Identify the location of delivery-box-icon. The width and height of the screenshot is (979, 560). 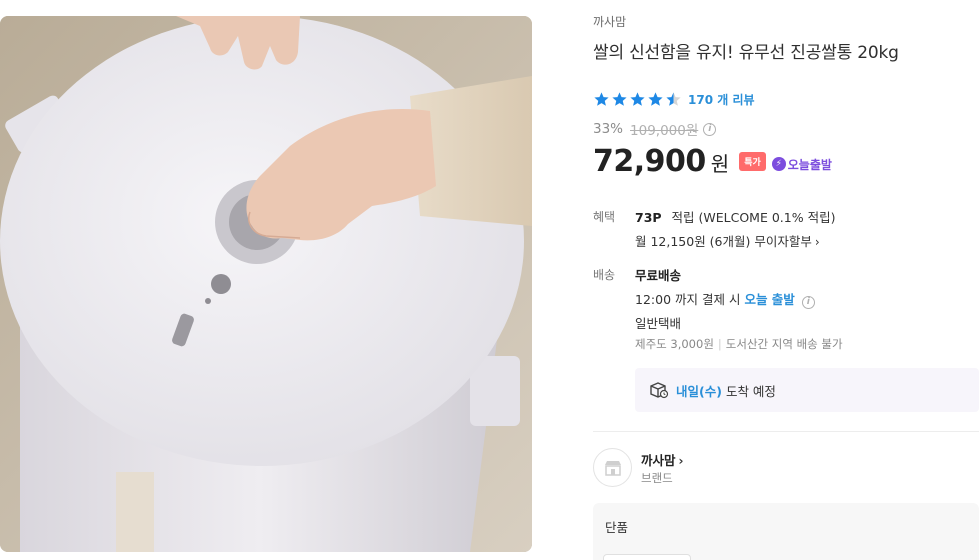
(659, 390).